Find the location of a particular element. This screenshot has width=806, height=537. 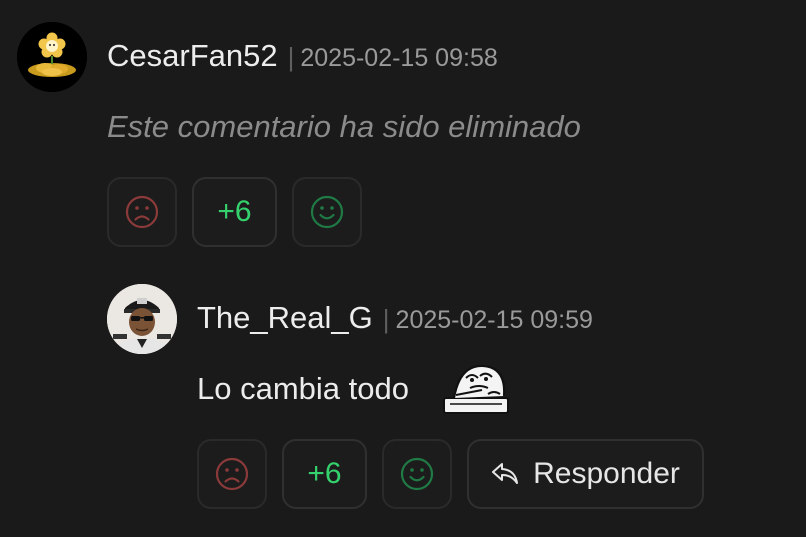

comment-text-line: Lo cambia todo is located at coordinates (303, 389).